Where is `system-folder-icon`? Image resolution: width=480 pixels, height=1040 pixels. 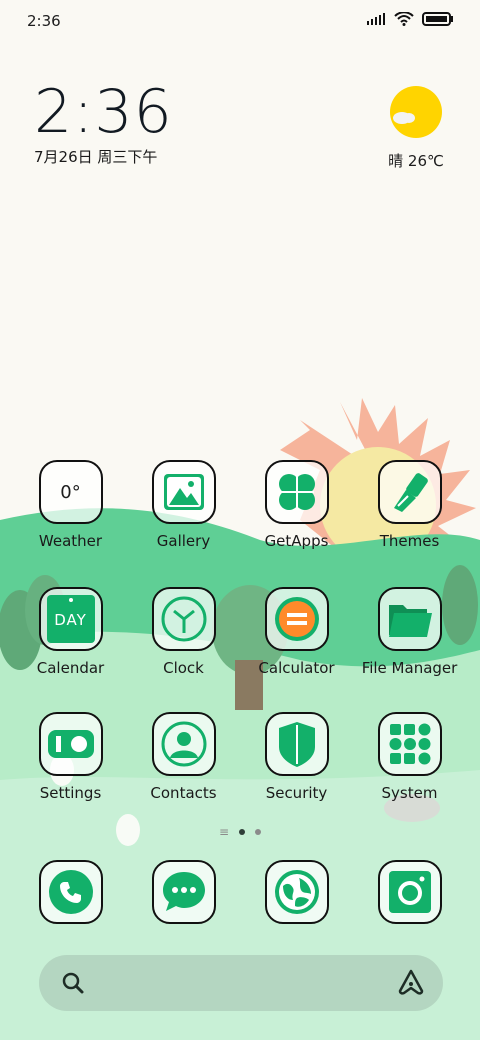
system-folder-icon is located at coordinates (409, 744).